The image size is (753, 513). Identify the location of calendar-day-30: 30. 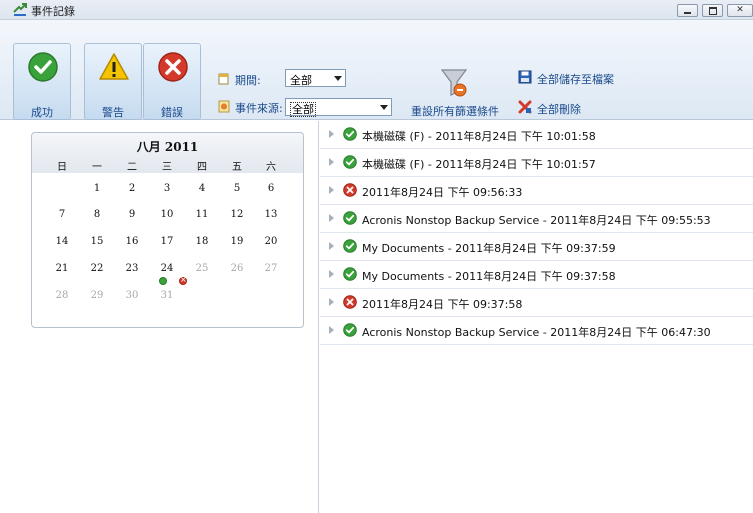
(132, 295).